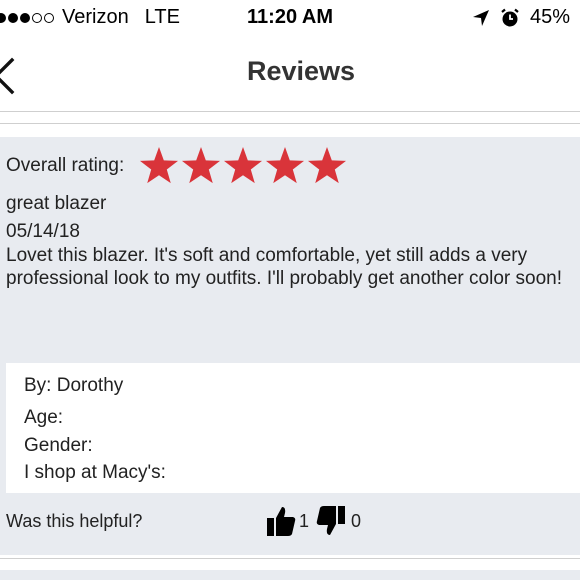 This screenshot has width=580, height=580. What do you see at coordinates (43, 231) in the screenshot?
I see `review-date: 05/14/18` at bounding box center [43, 231].